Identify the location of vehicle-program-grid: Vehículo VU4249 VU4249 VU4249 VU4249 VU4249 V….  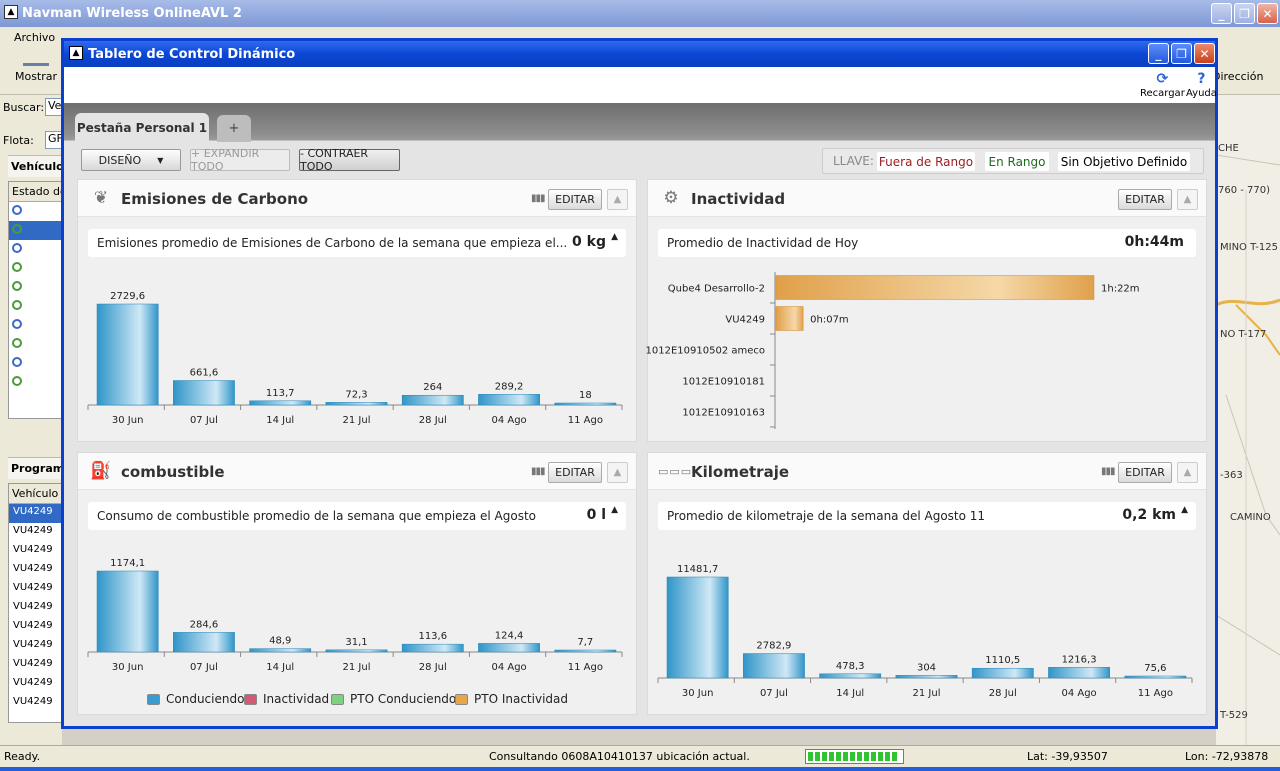
(35, 603).